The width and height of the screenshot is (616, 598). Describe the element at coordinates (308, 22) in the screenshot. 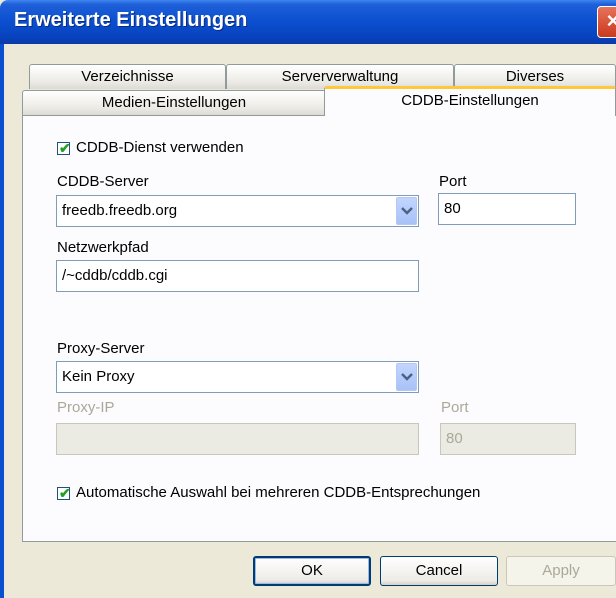

I see `title-bar: Erweiterte Einstellungen ×` at that location.